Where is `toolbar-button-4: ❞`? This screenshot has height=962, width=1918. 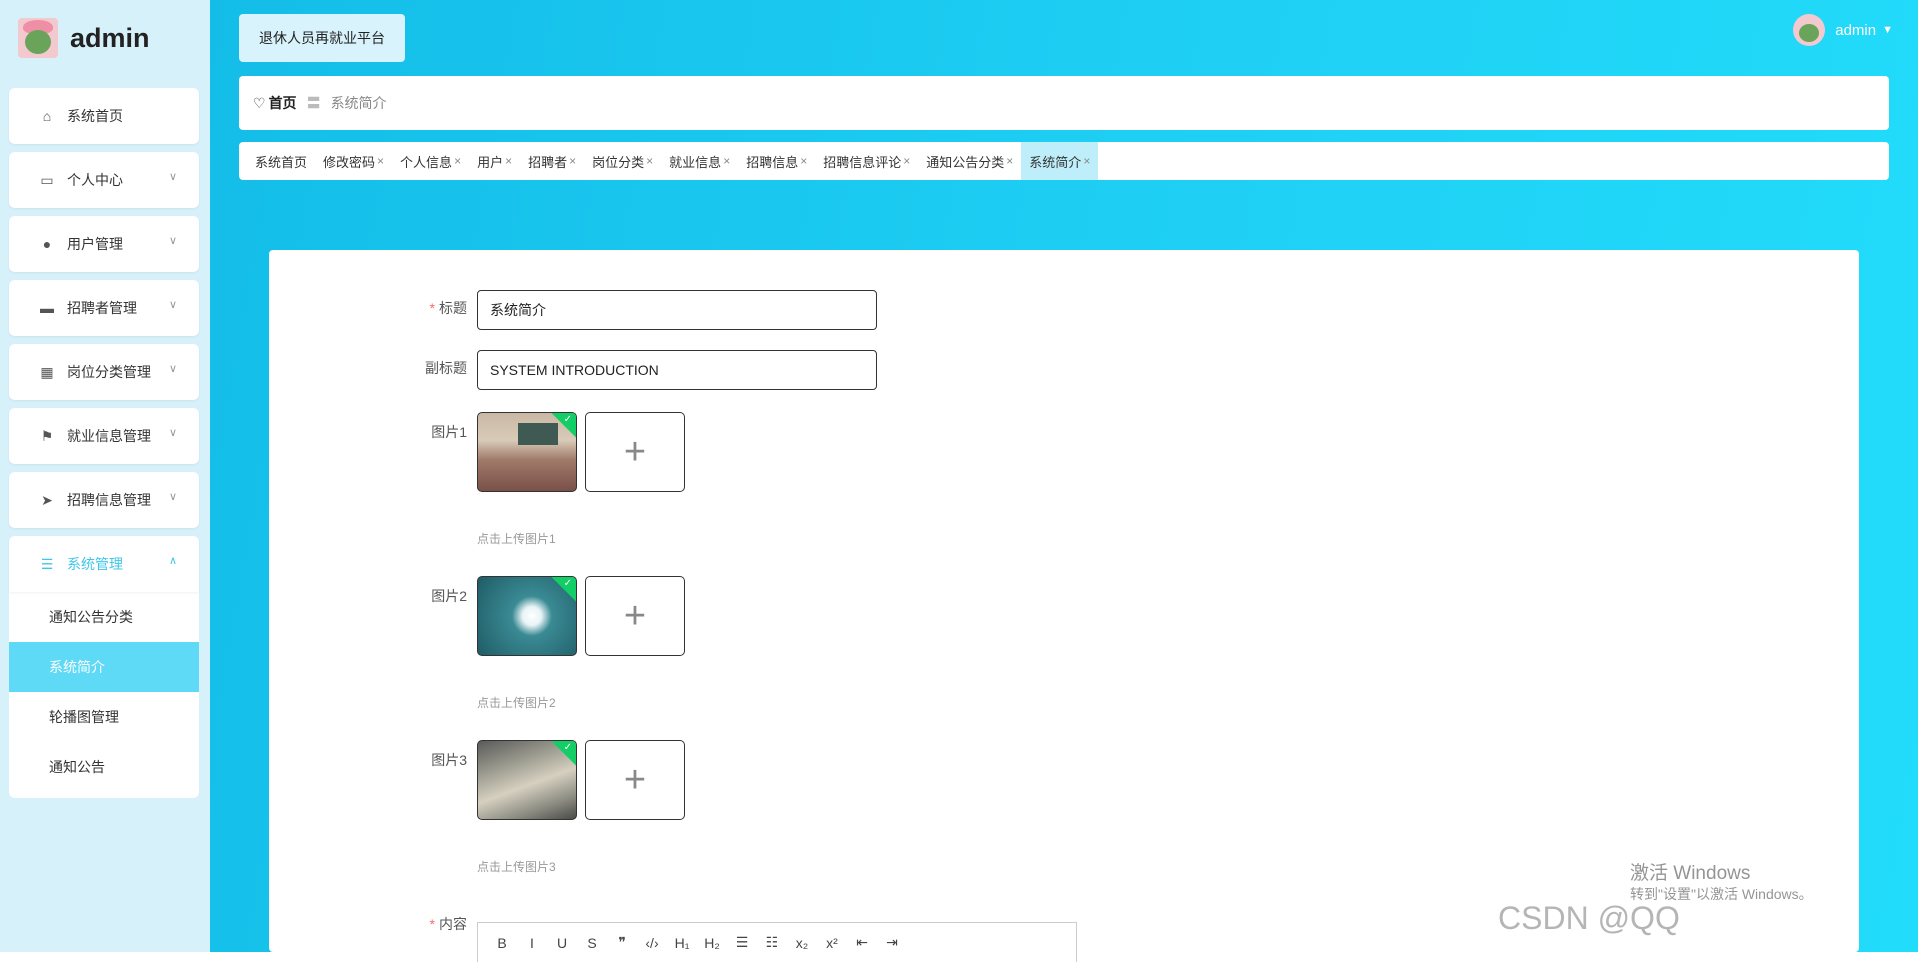
toolbar-button-4: ❞ is located at coordinates (622, 942).